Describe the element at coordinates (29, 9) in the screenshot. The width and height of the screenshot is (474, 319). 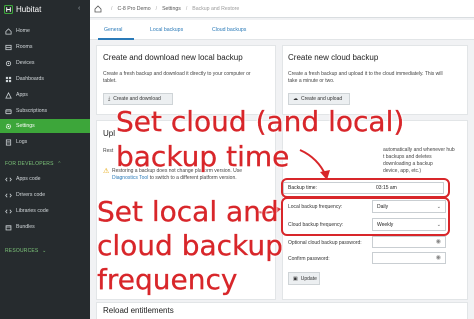
I see `brand-name: Hubitat` at that location.